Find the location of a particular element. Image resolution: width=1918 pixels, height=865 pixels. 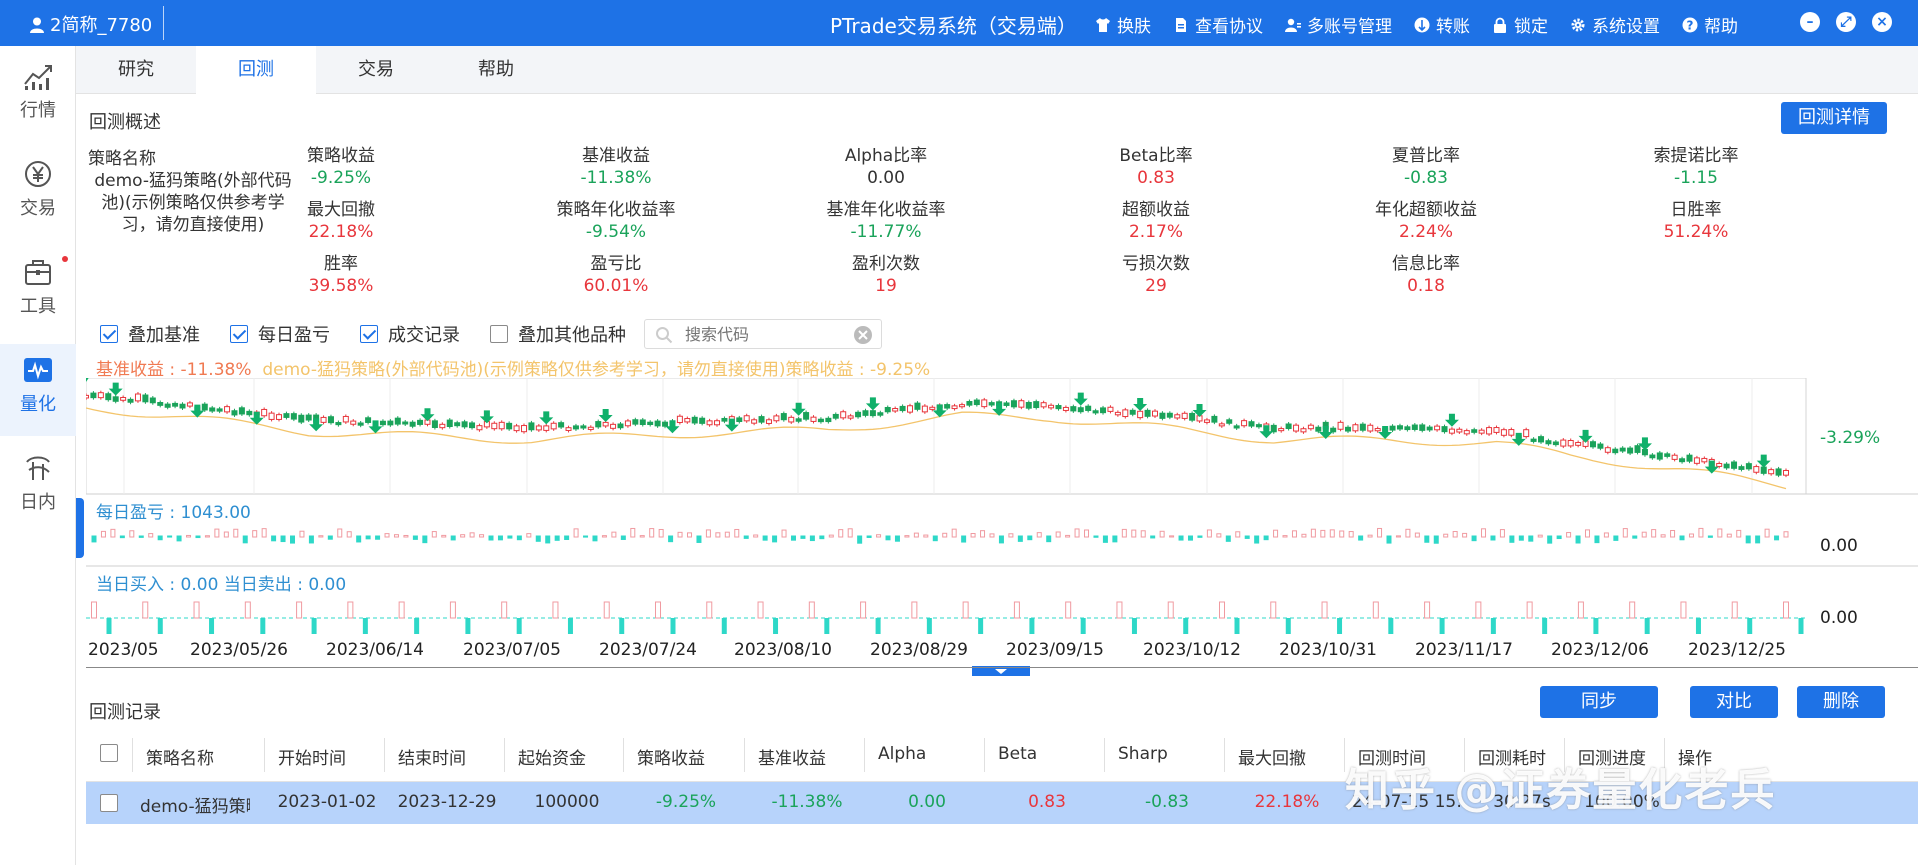

column-header: 策略收益 is located at coordinates (671, 756).